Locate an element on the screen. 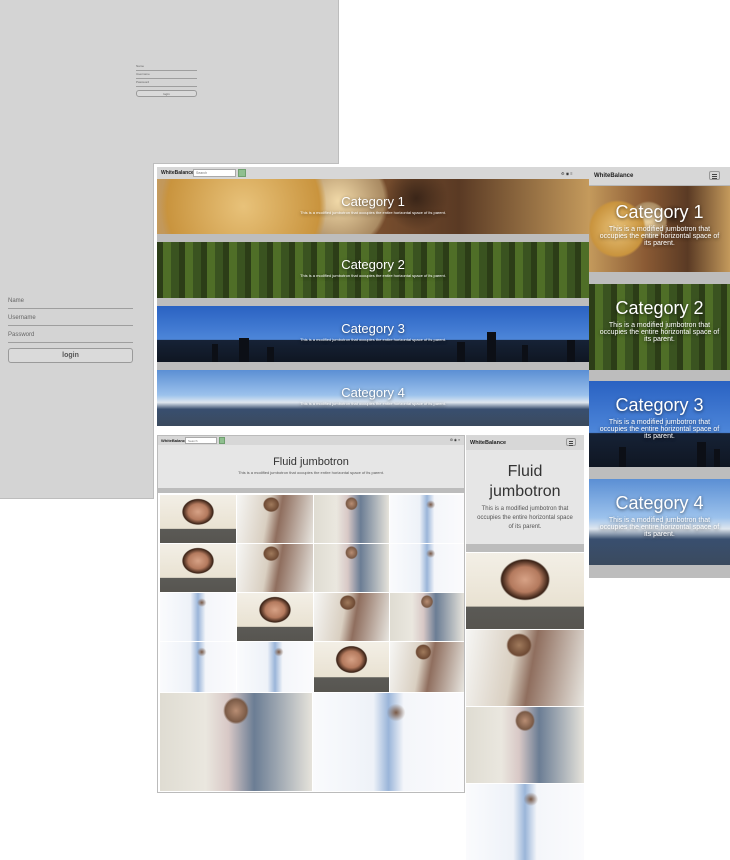 Image resolution: width=730 pixels, height=860 pixels. login-screen-wide: Name Username Password login is located at coordinates (169, 82).